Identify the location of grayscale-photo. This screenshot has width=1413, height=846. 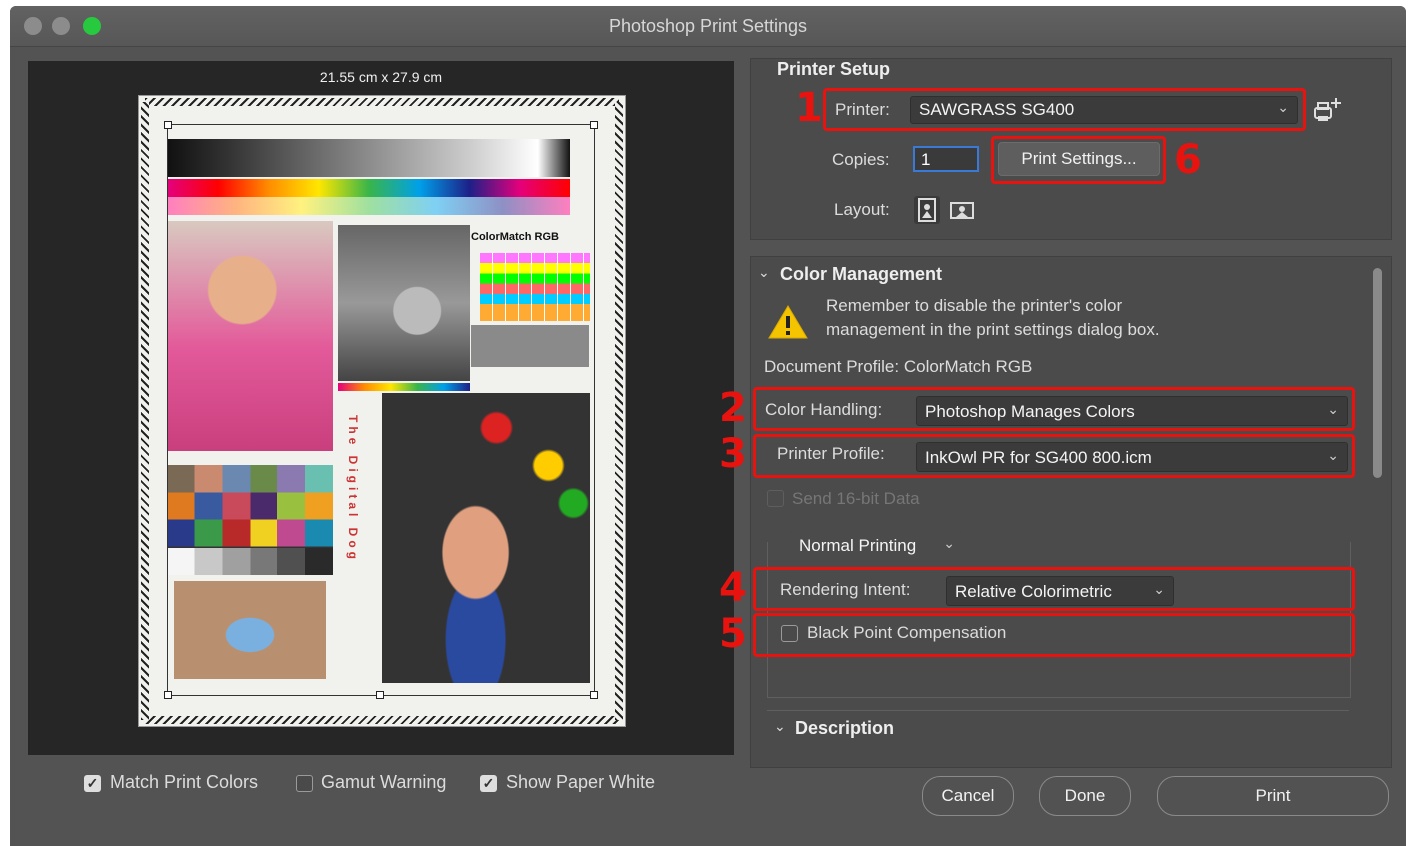
(404, 303).